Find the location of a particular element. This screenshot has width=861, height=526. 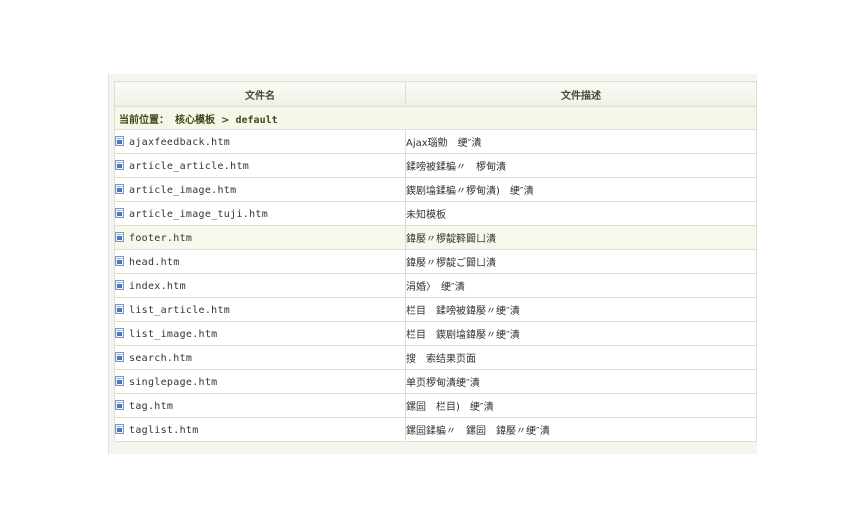

table-row: index.htm 涓婚〉 绠″潰 is located at coordinates (435, 285).